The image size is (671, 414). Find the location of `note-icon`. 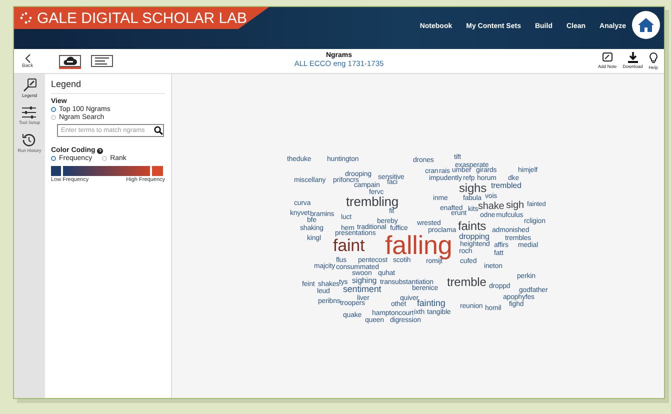

note-icon is located at coordinates (607, 57).